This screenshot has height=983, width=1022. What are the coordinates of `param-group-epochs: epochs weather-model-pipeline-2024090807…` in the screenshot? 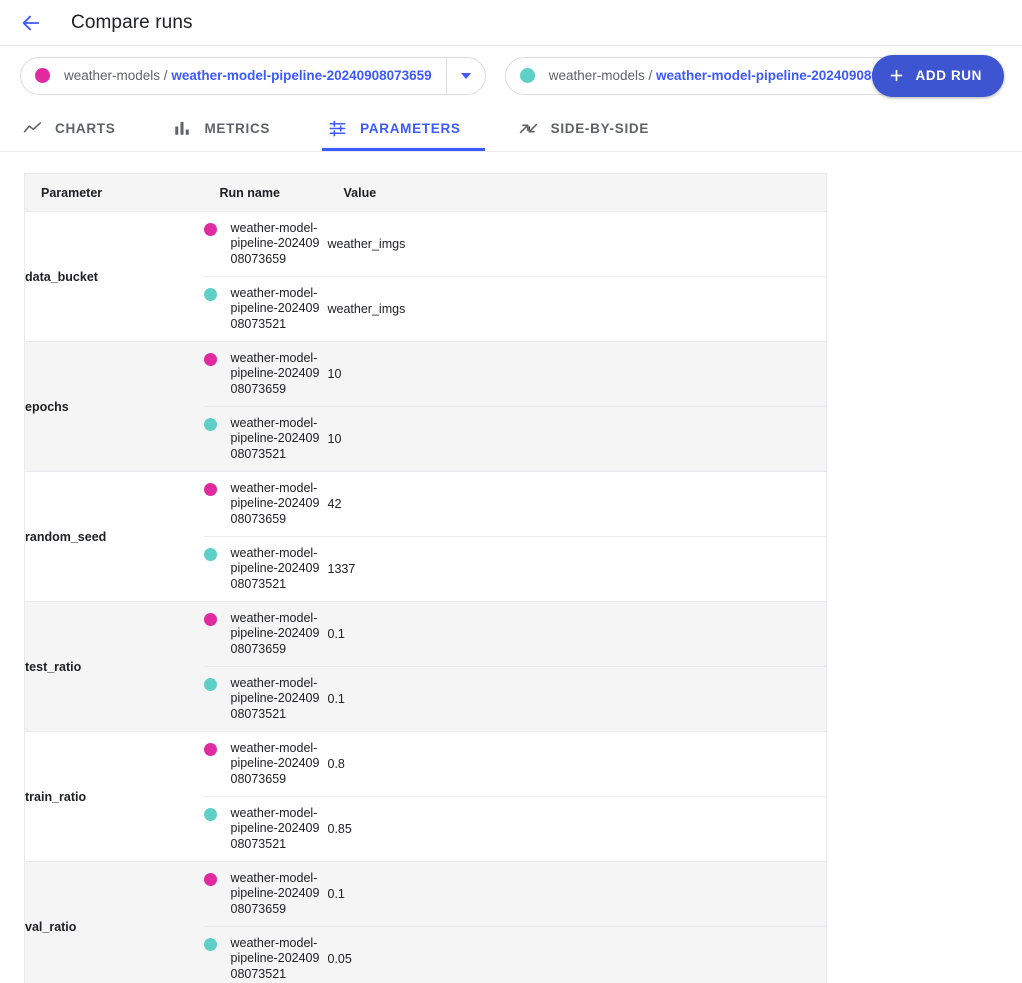 It's located at (425, 406).